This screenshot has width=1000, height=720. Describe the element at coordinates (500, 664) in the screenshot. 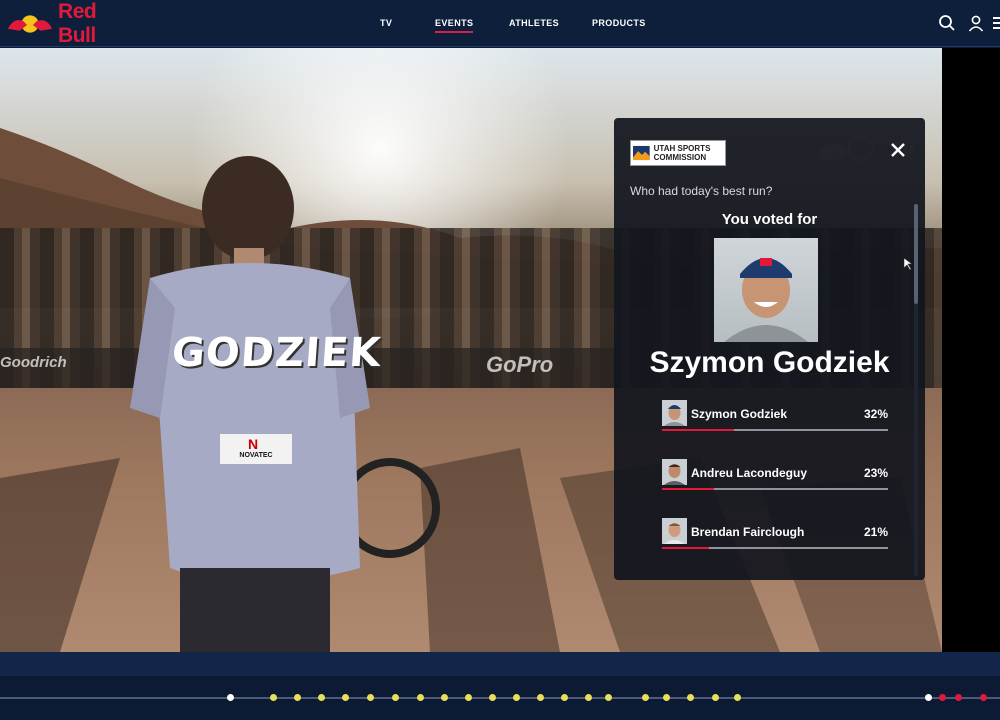

I see `controls-band` at that location.